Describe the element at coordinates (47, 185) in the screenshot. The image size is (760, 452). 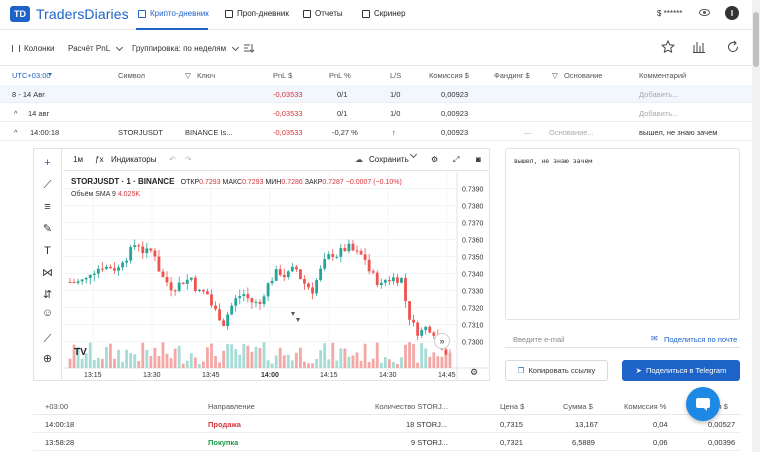
I see `trend-line-icon: ⟋` at that location.